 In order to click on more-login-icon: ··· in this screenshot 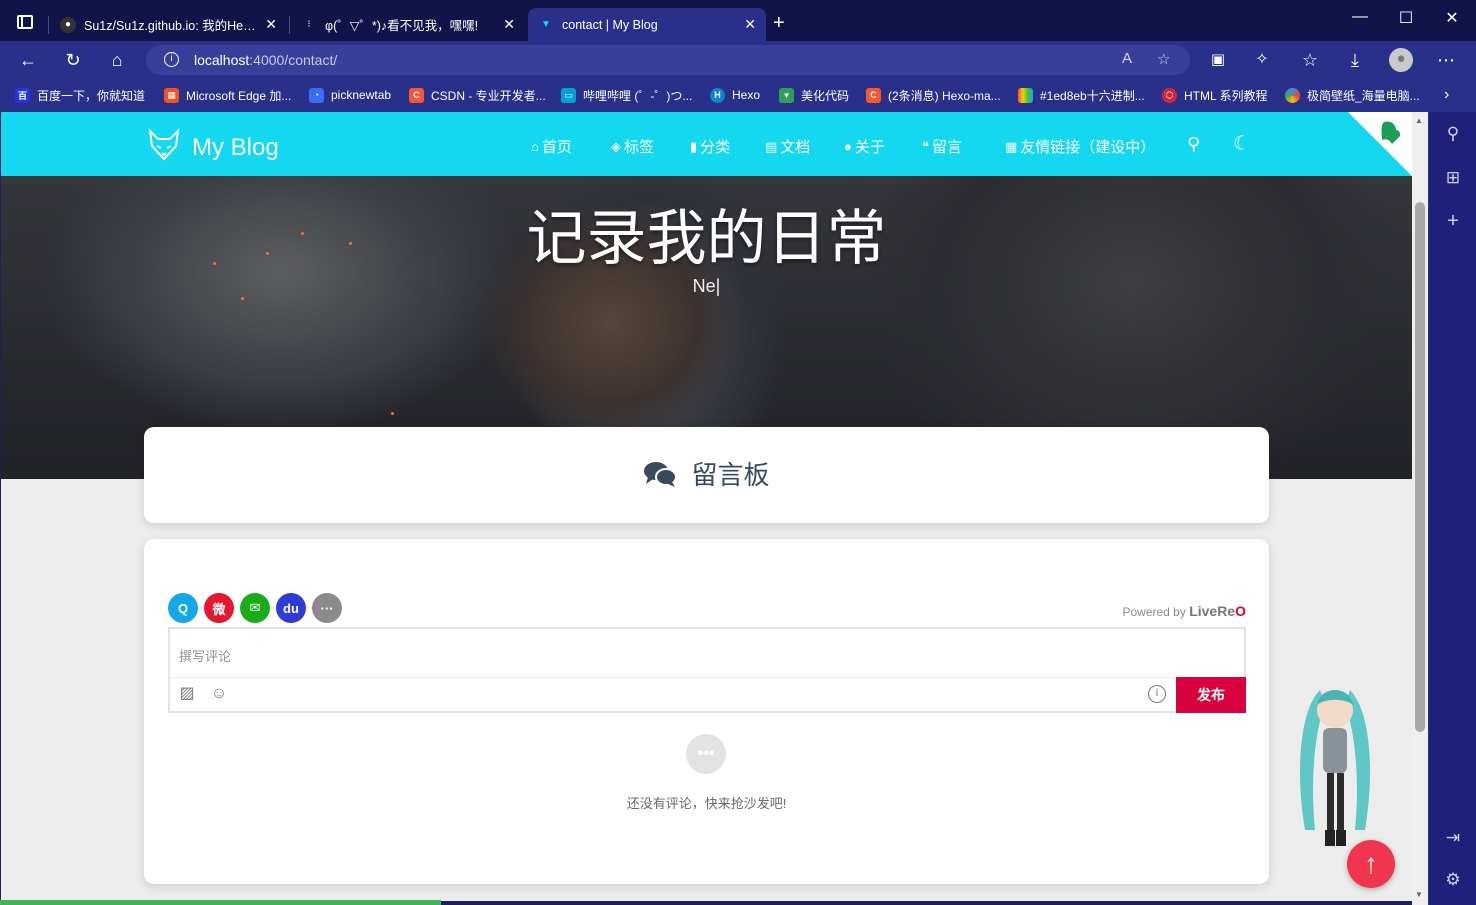, I will do `click(327, 608)`.